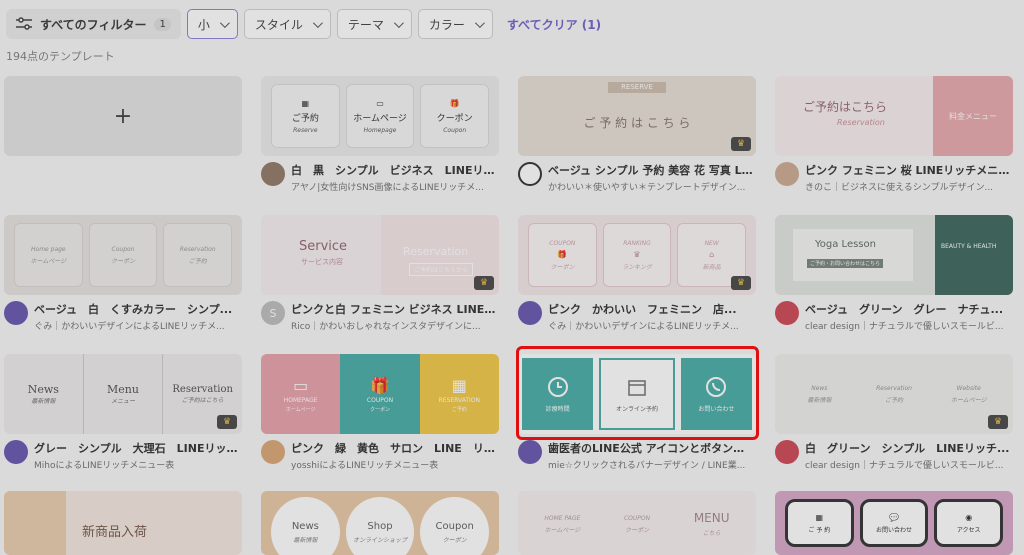 Image resolution: width=1024 pixels, height=555 pixels. What do you see at coordinates (123, 261) in the screenshot?
I see `thumb-sublabel: クーポン` at bounding box center [123, 261].